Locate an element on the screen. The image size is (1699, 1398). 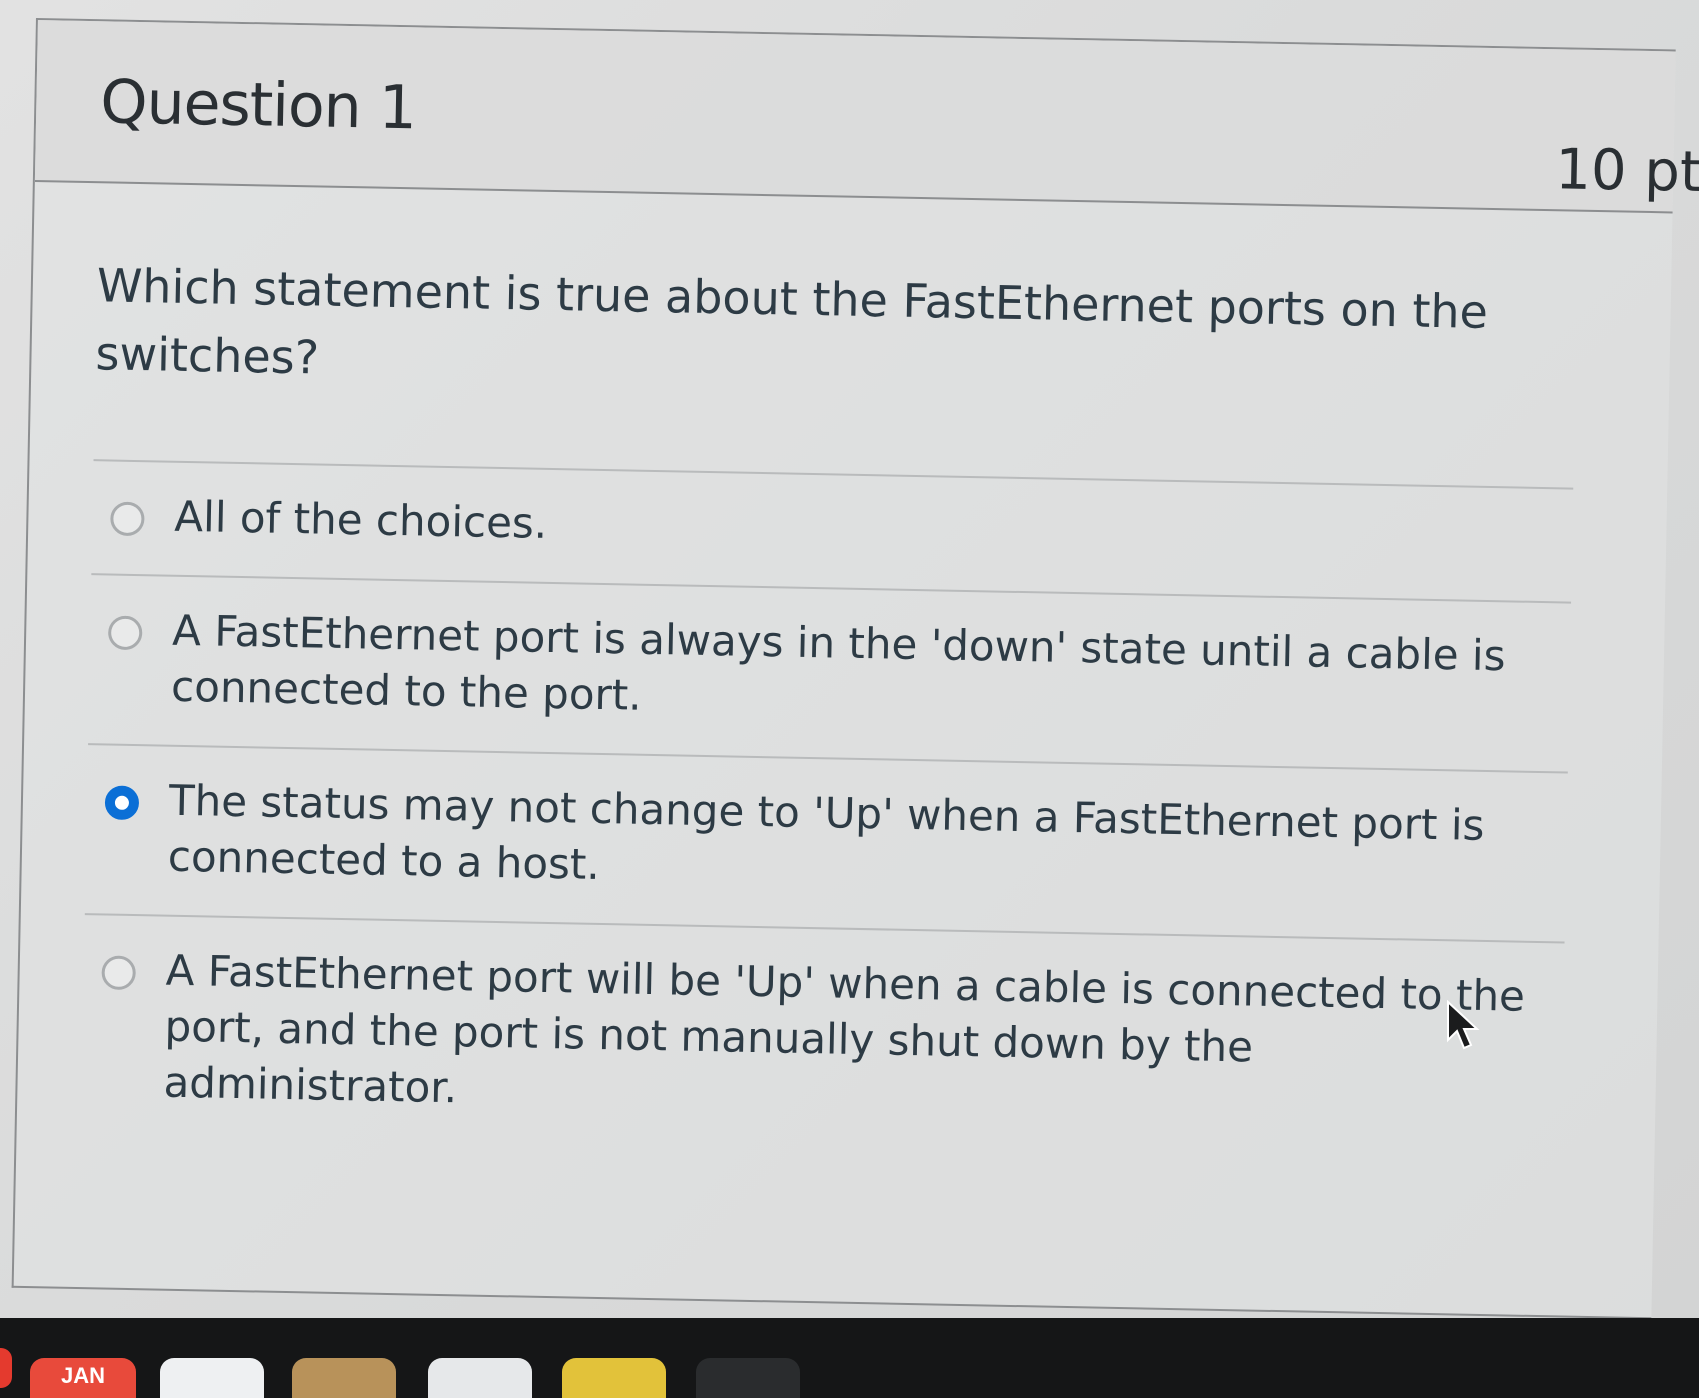
question-title: Question 1 is located at coordinates (258, 105).